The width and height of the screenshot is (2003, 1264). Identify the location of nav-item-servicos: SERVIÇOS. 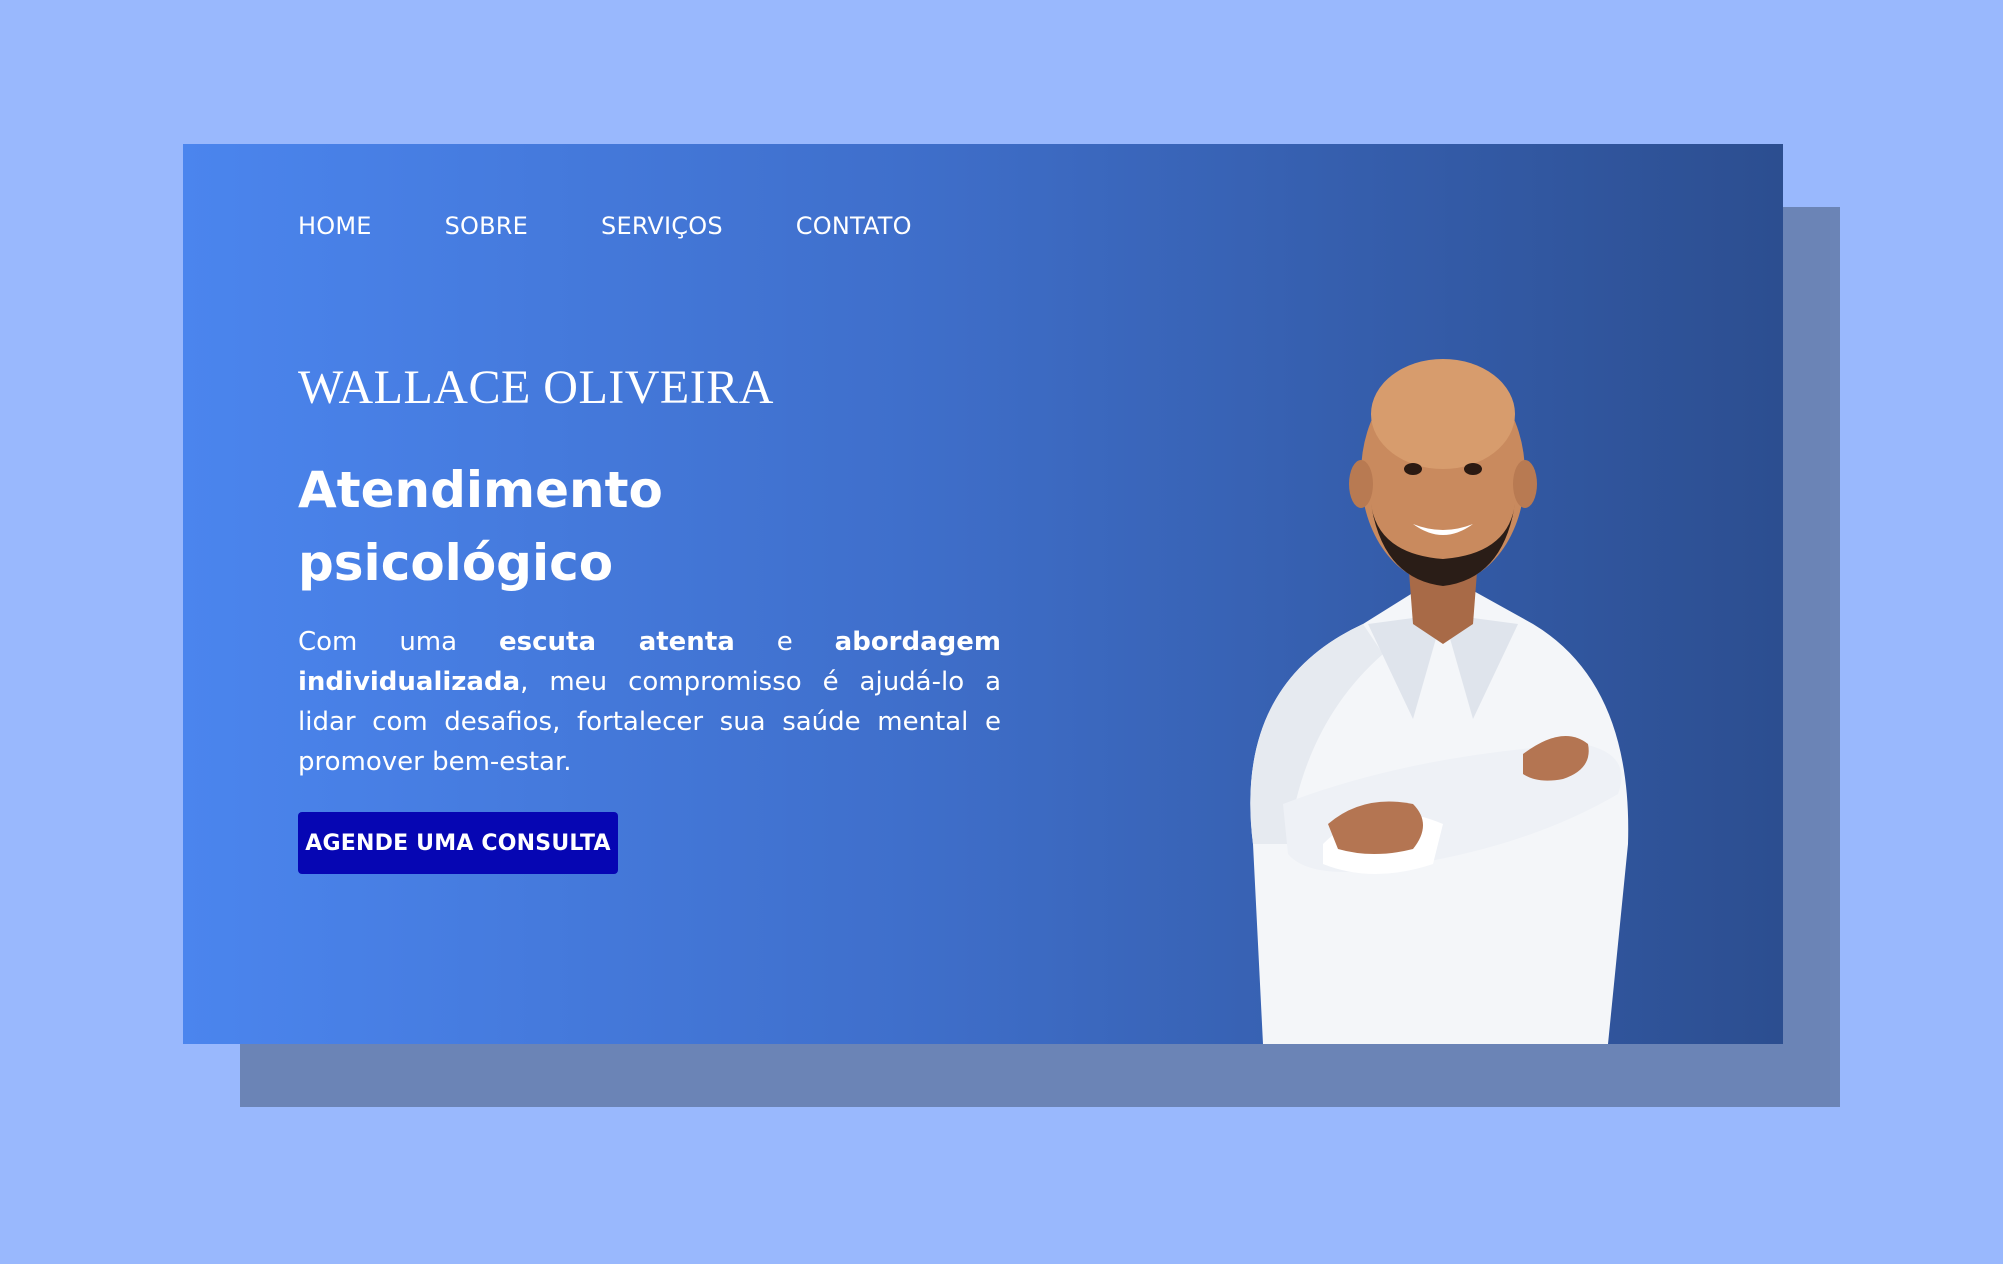
(662, 226).